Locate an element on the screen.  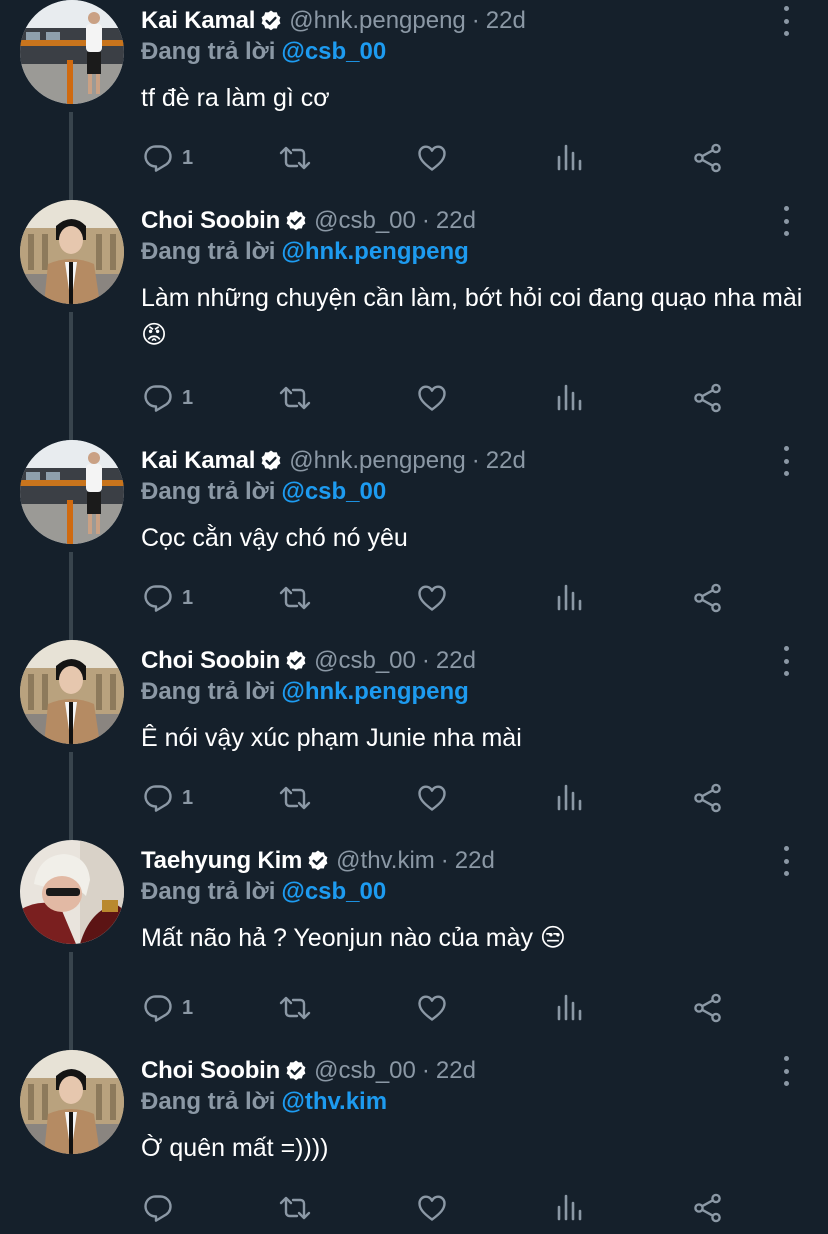
display-name: Taehyung Kim is located at coordinates (221, 861).